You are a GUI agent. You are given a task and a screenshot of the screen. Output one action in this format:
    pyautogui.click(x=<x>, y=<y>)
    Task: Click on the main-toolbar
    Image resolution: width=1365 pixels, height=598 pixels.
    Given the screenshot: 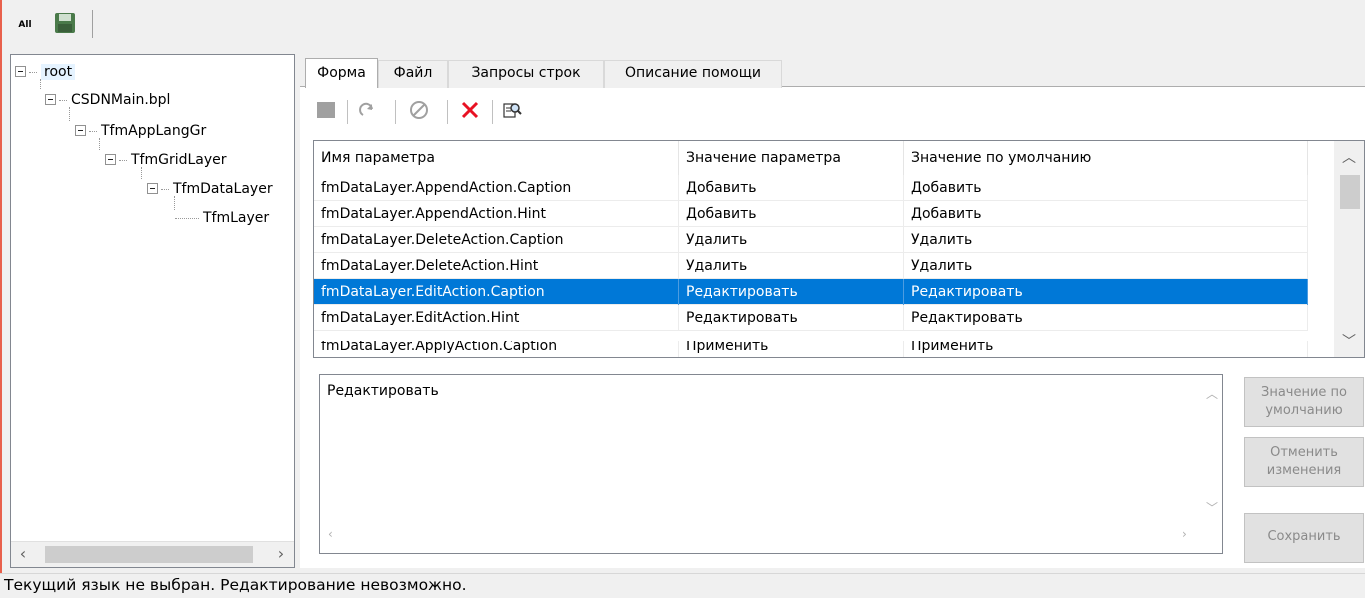 What is the action you would take?
    pyautogui.click(x=683, y=23)
    